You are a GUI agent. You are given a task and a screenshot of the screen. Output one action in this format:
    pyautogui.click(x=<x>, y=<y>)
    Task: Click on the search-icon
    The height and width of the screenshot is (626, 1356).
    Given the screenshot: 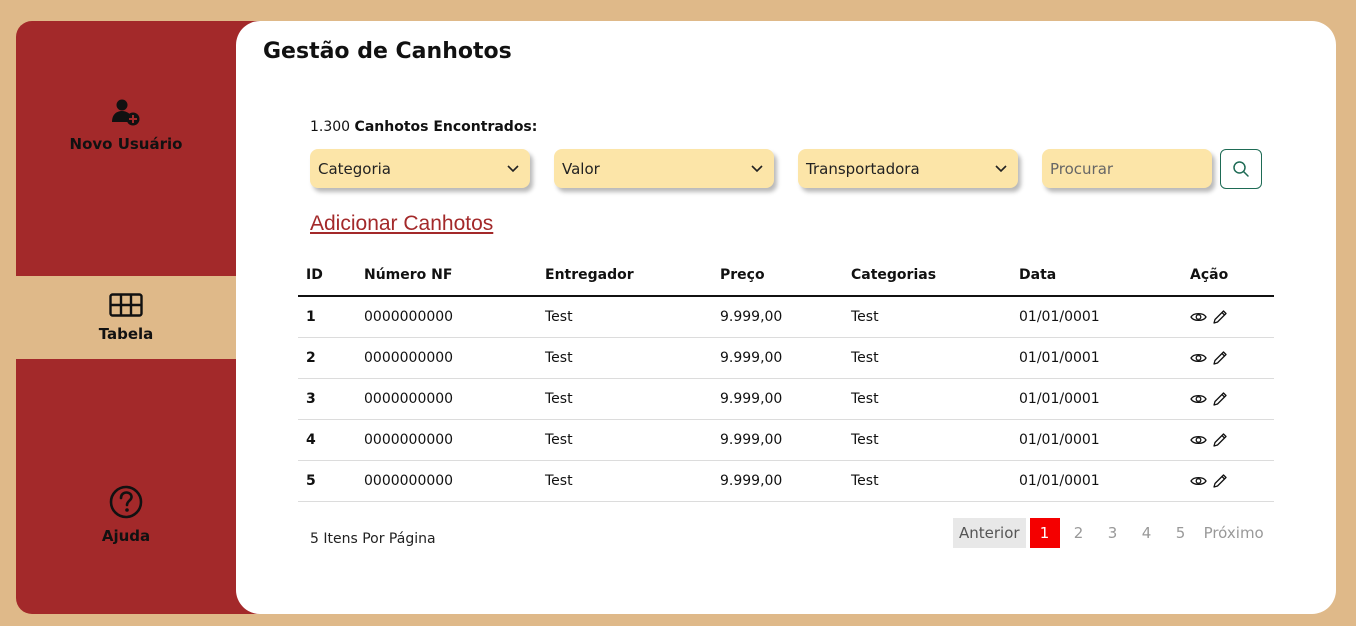 What is the action you would take?
    pyautogui.click(x=1241, y=169)
    